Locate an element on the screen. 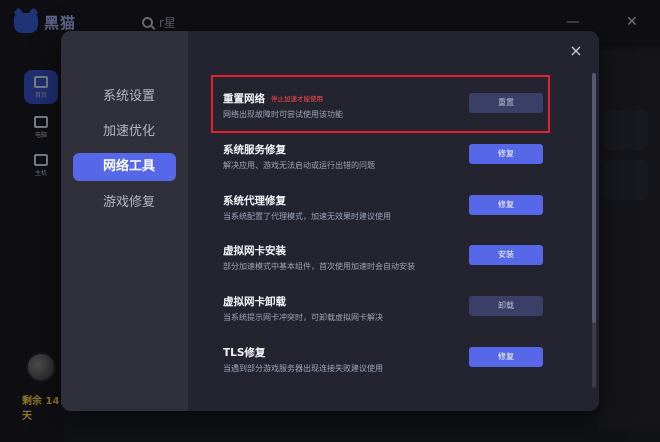  menu-item-network-tools: 网络工具 is located at coordinates (124, 167).